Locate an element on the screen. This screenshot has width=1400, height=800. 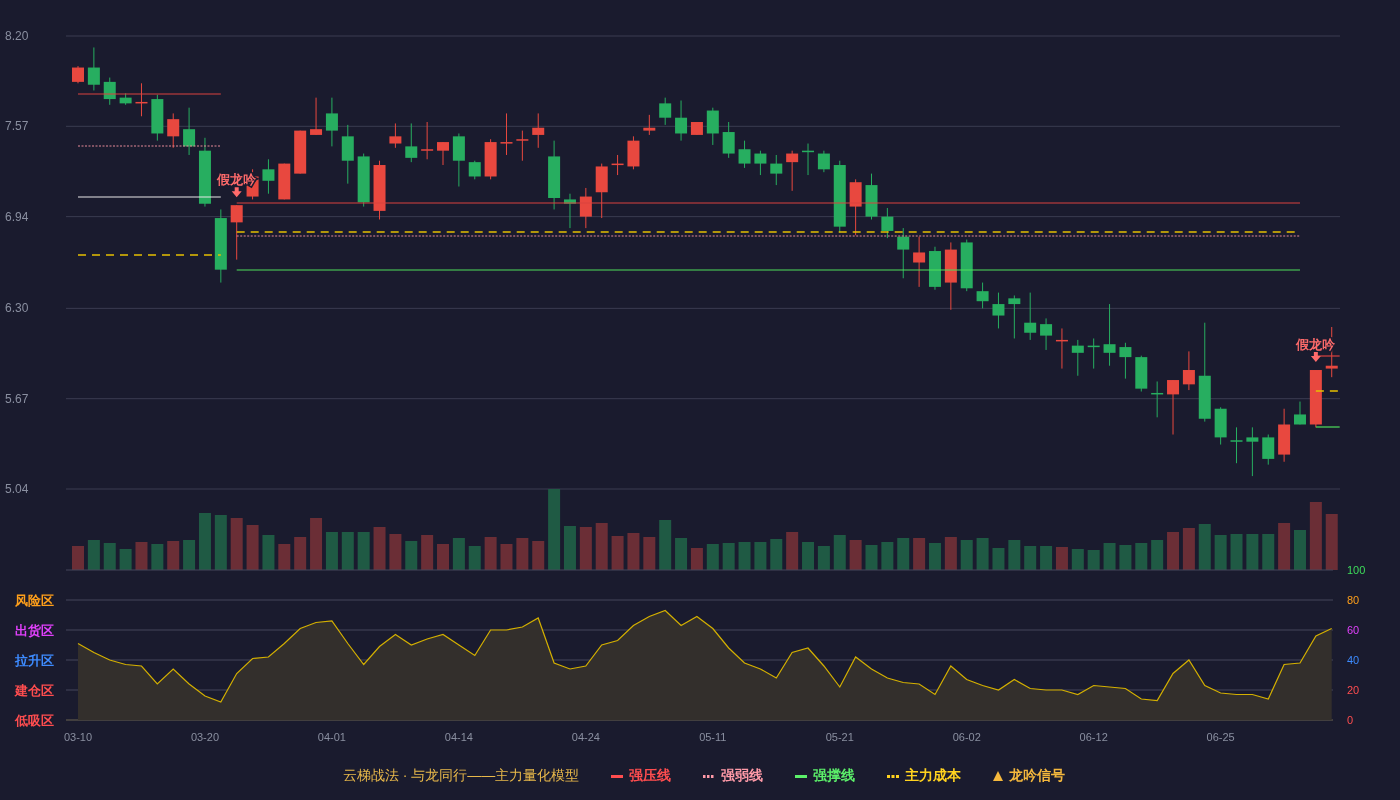
axis-label: 04-01 is located at coordinates (331, 737).